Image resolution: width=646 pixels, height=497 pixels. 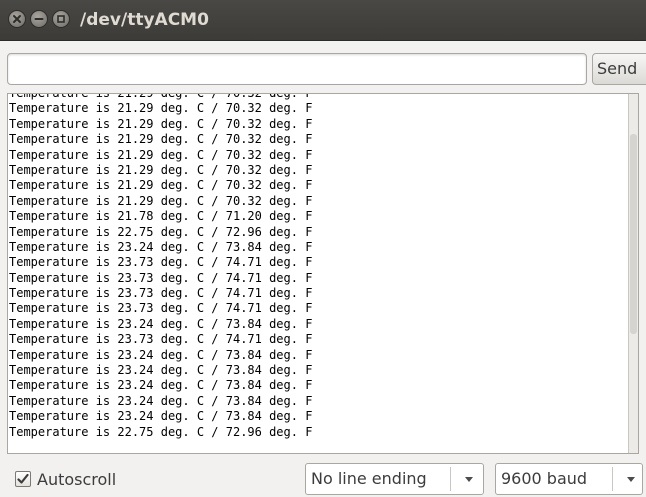 What do you see at coordinates (144, 20) in the screenshot?
I see `window-title: /dev/ttyACM0` at bounding box center [144, 20].